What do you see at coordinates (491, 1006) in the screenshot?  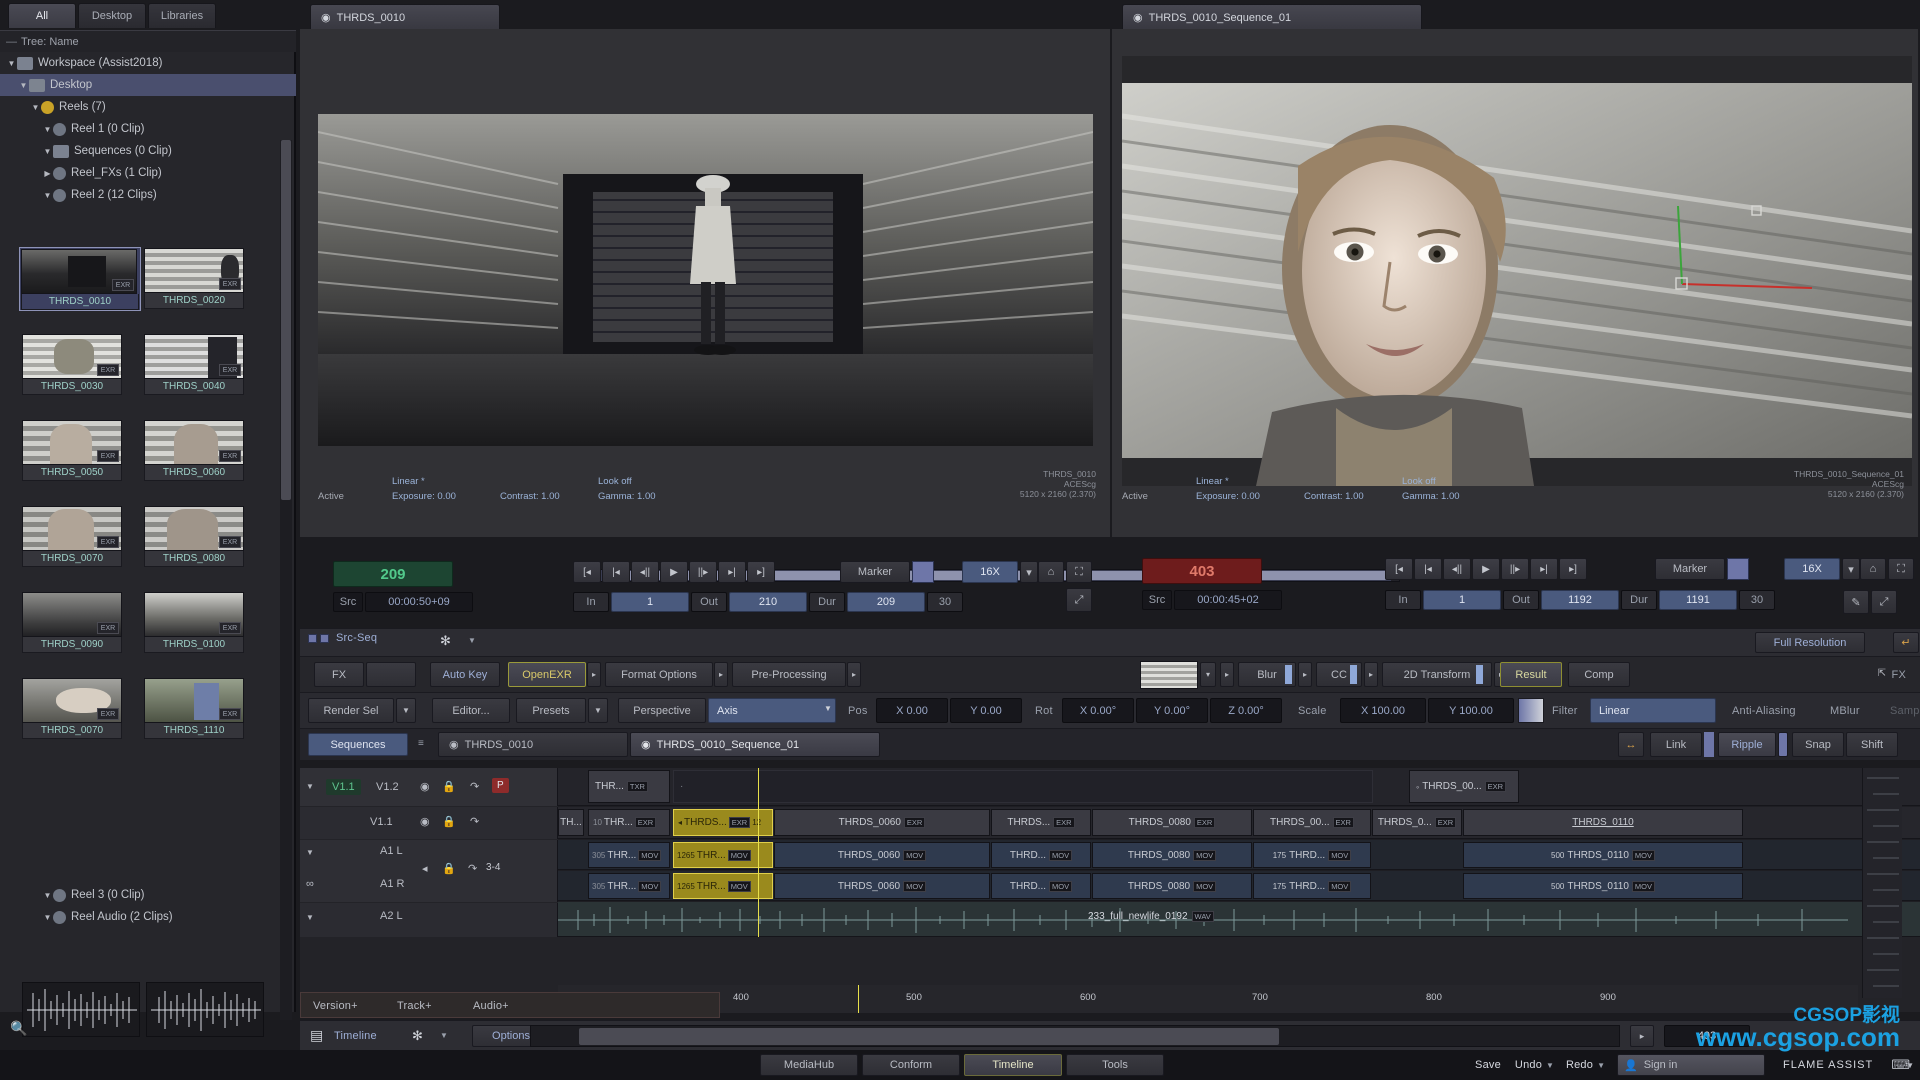 I see `audio-add-button: Audio+` at bounding box center [491, 1006].